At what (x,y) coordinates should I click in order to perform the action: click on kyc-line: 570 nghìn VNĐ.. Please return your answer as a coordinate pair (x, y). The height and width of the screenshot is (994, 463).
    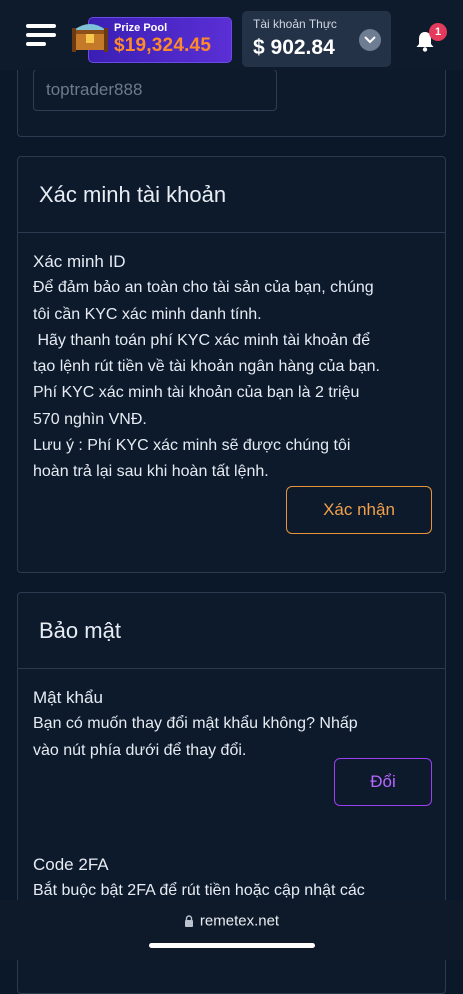
    Looking at the image, I should click on (90, 419).